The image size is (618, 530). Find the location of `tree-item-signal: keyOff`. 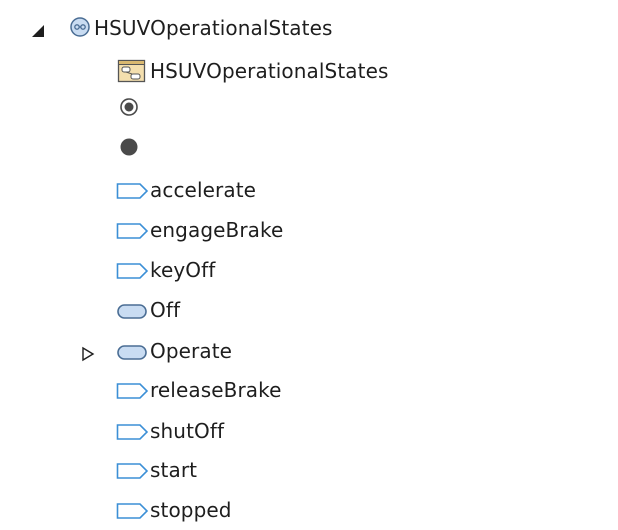

tree-item-signal: keyOff is located at coordinates (165, 270).